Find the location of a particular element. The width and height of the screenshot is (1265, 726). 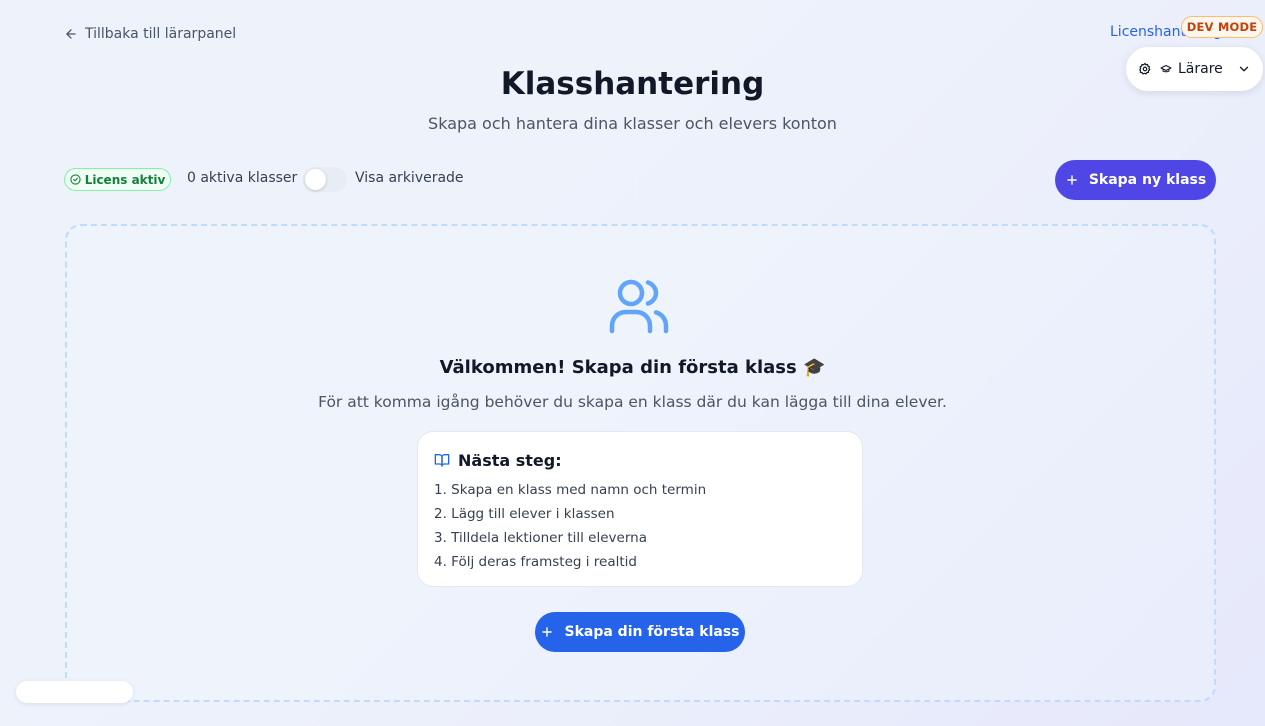

show-archived-label: Visa arkiverade is located at coordinates (409, 178).